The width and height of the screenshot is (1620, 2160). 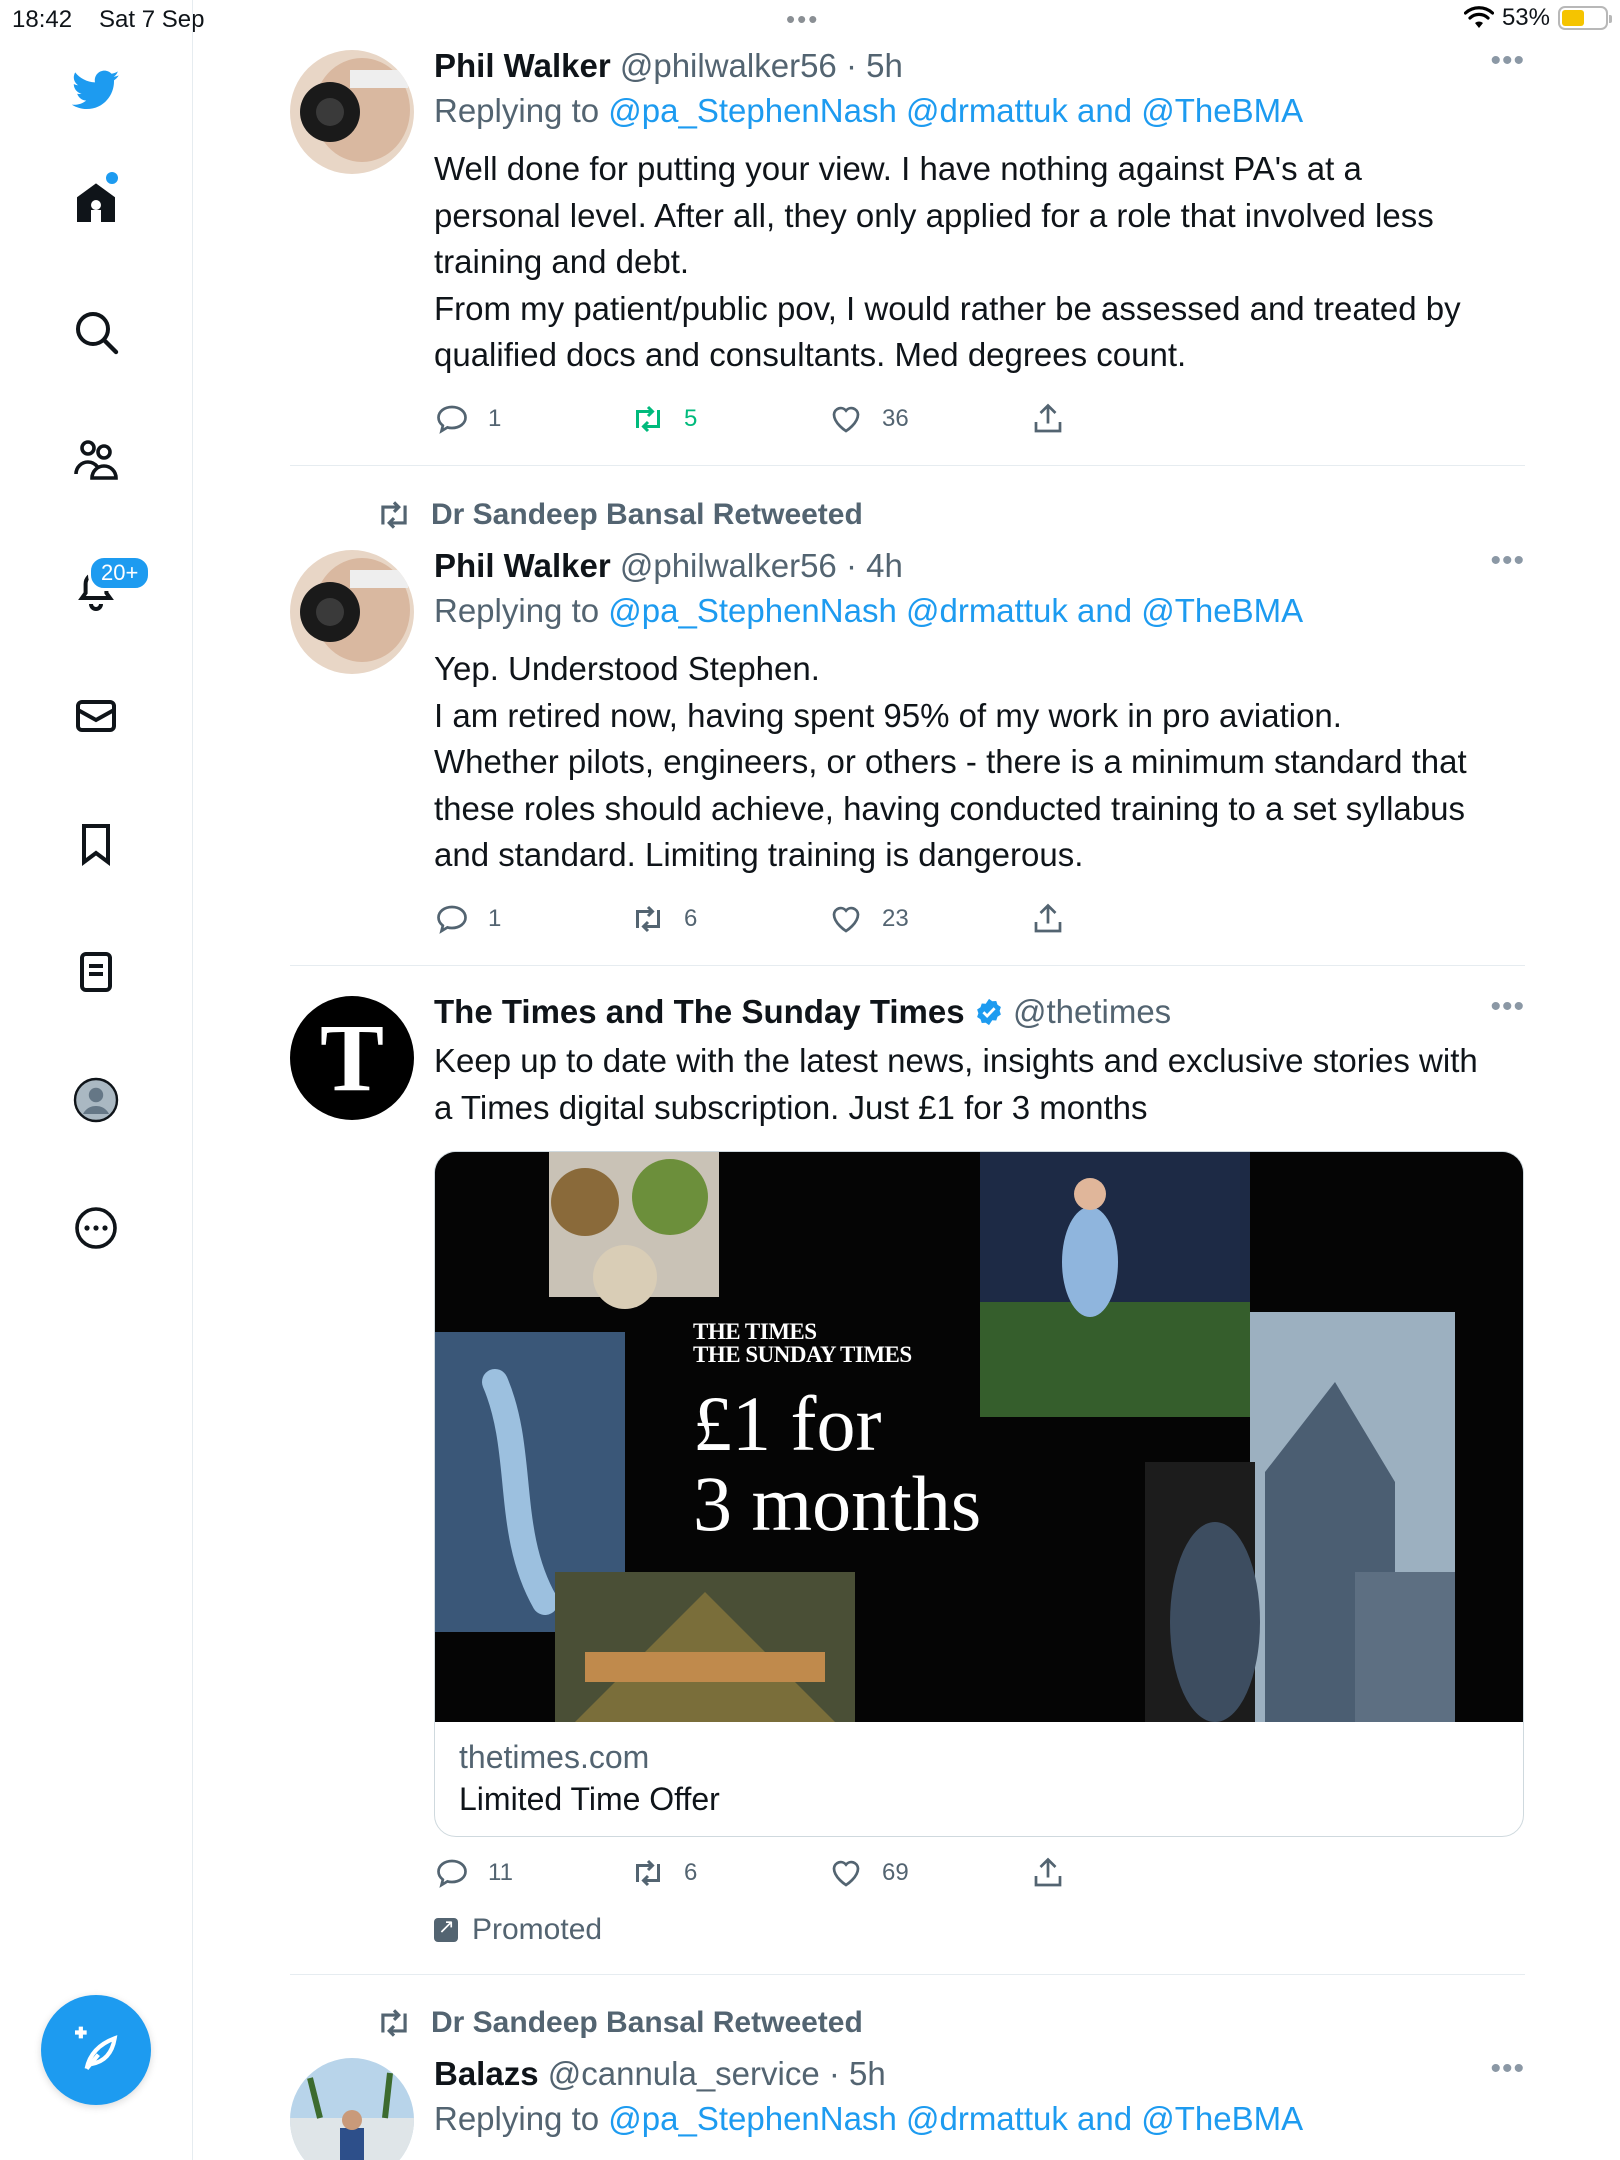 What do you see at coordinates (663, 419) in the screenshot?
I see `retweet-button: 5` at bounding box center [663, 419].